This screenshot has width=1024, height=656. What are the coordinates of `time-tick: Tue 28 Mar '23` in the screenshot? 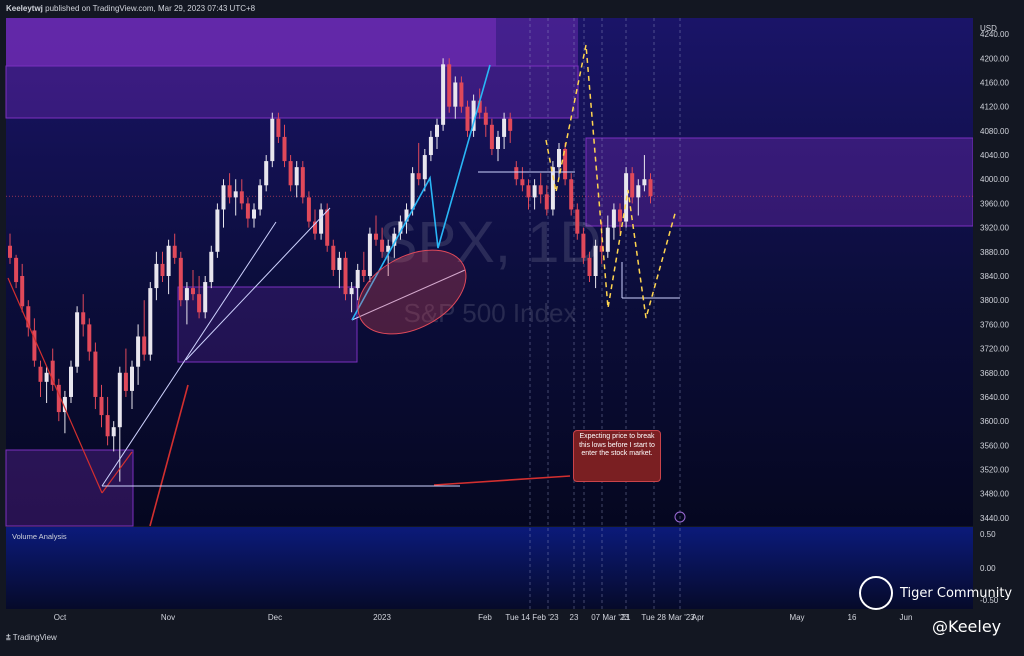 It's located at (668, 617).